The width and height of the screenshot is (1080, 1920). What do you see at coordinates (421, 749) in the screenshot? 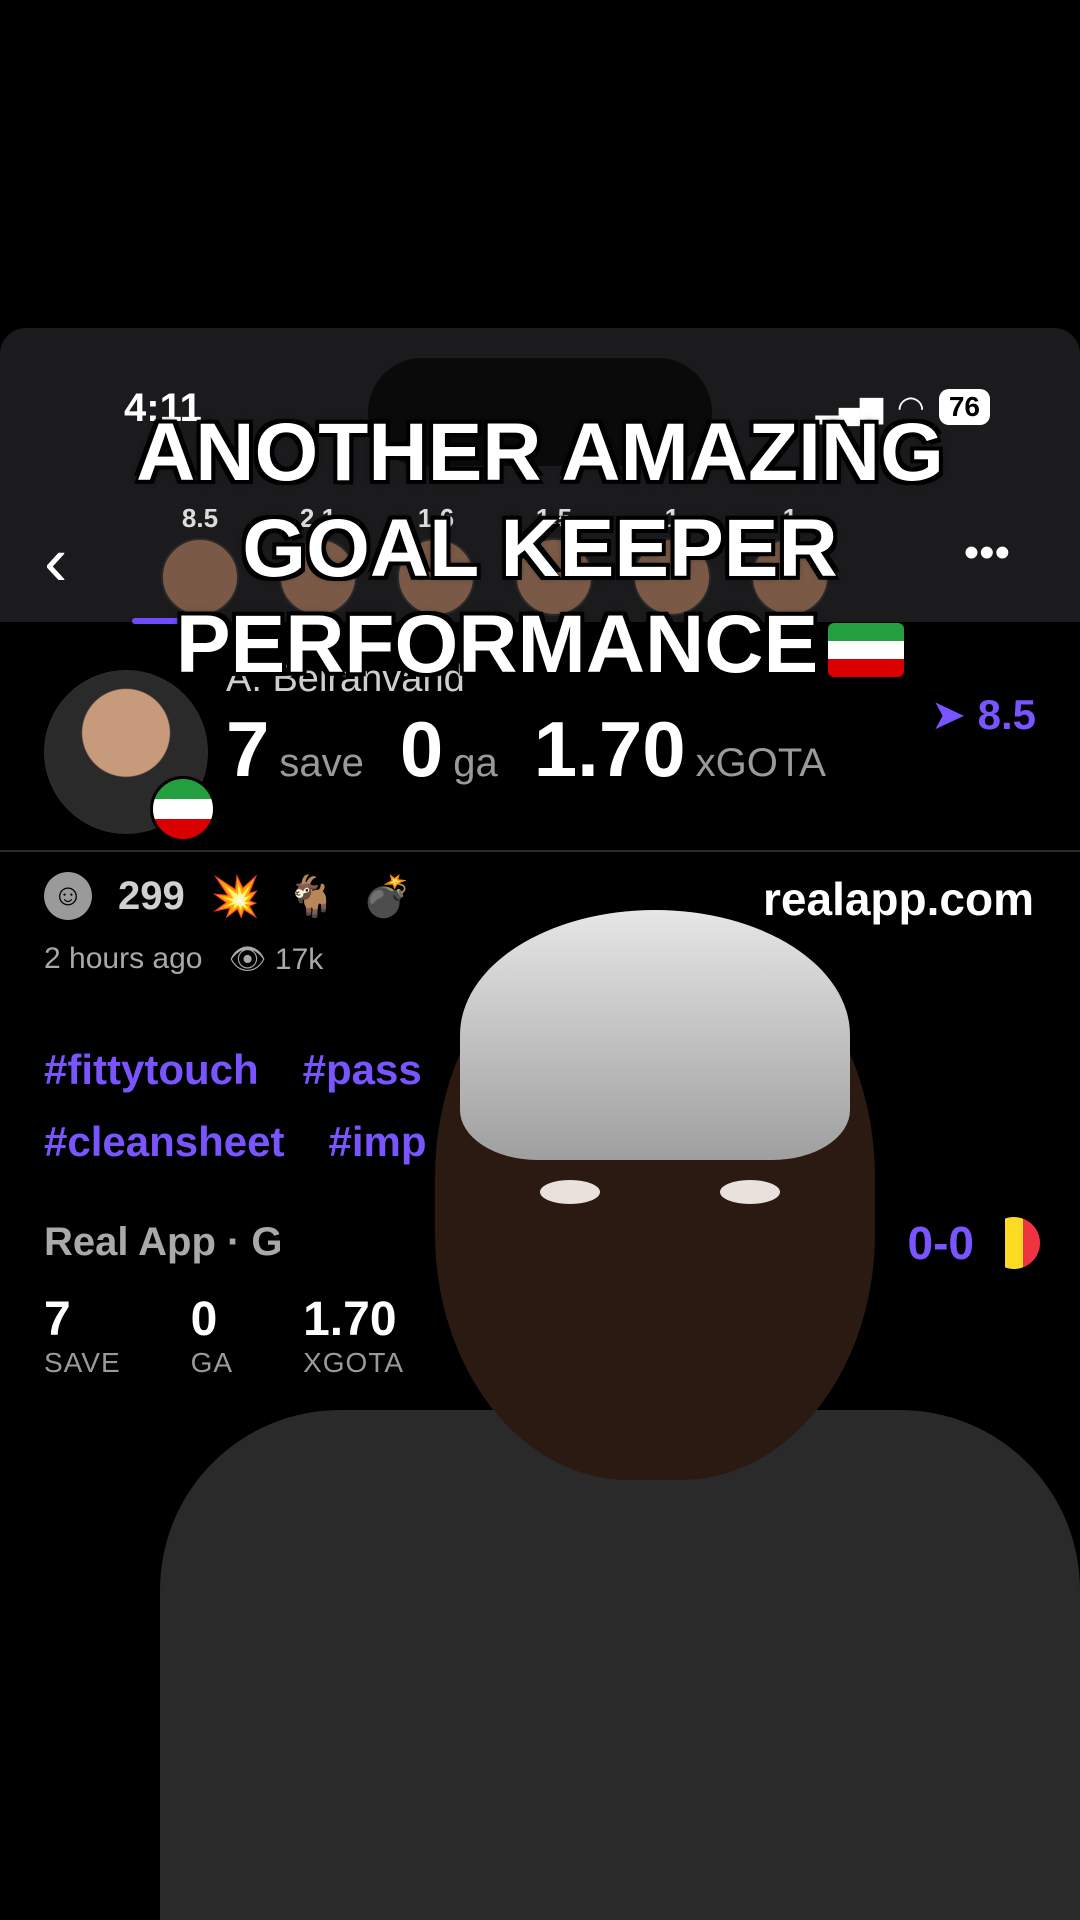
I see `ga-value: 0` at bounding box center [421, 749].